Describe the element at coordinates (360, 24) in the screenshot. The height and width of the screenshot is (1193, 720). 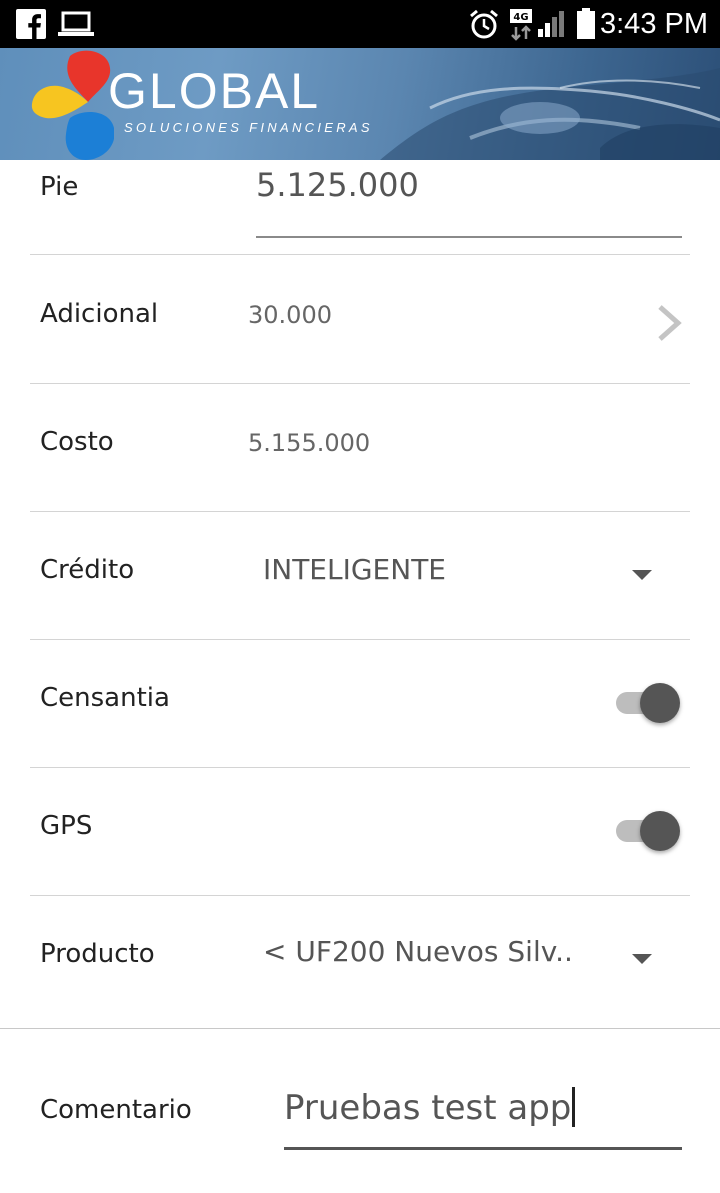
I see `status-bar: 4G 3:43 PM` at that location.